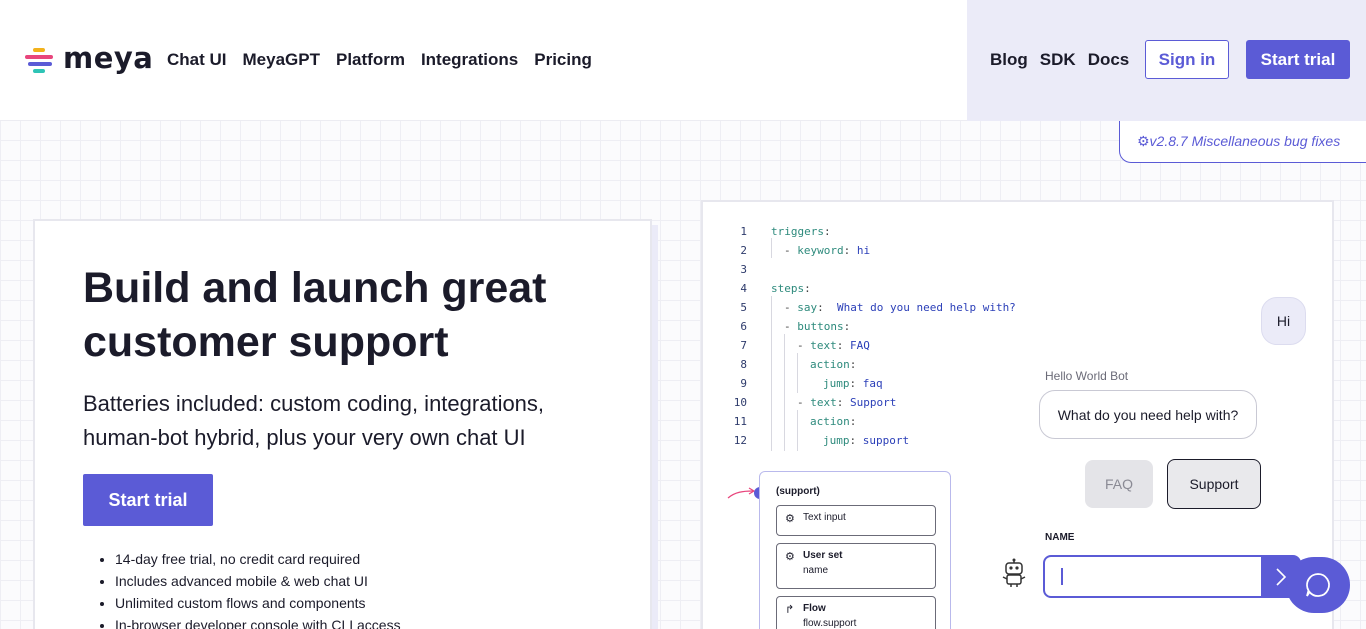 Image resolution: width=1366 pixels, height=629 pixels. I want to click on flow-label: (support), so click(798, 491).